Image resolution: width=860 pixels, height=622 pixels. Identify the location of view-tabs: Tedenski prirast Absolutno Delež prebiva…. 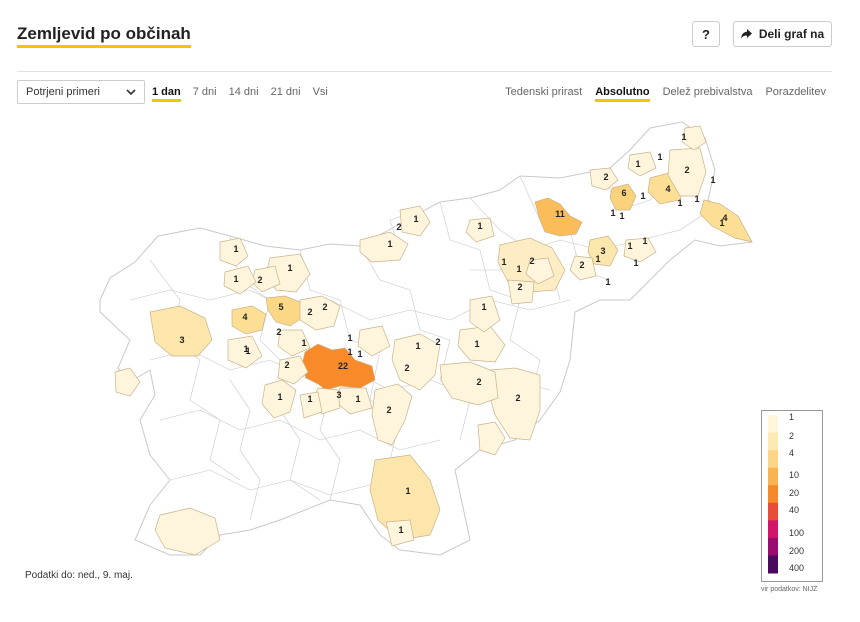
(665, 93).